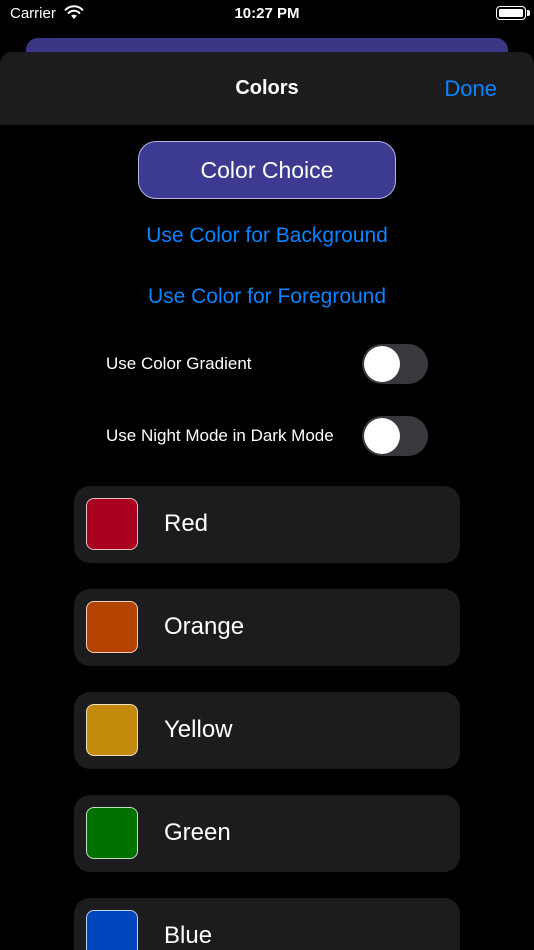 This screenshot has width=534, height=950. What do you see at coordinates (186, 523) in the screenshot?
I see `color-name: Red` at bounding box center [186, 523].